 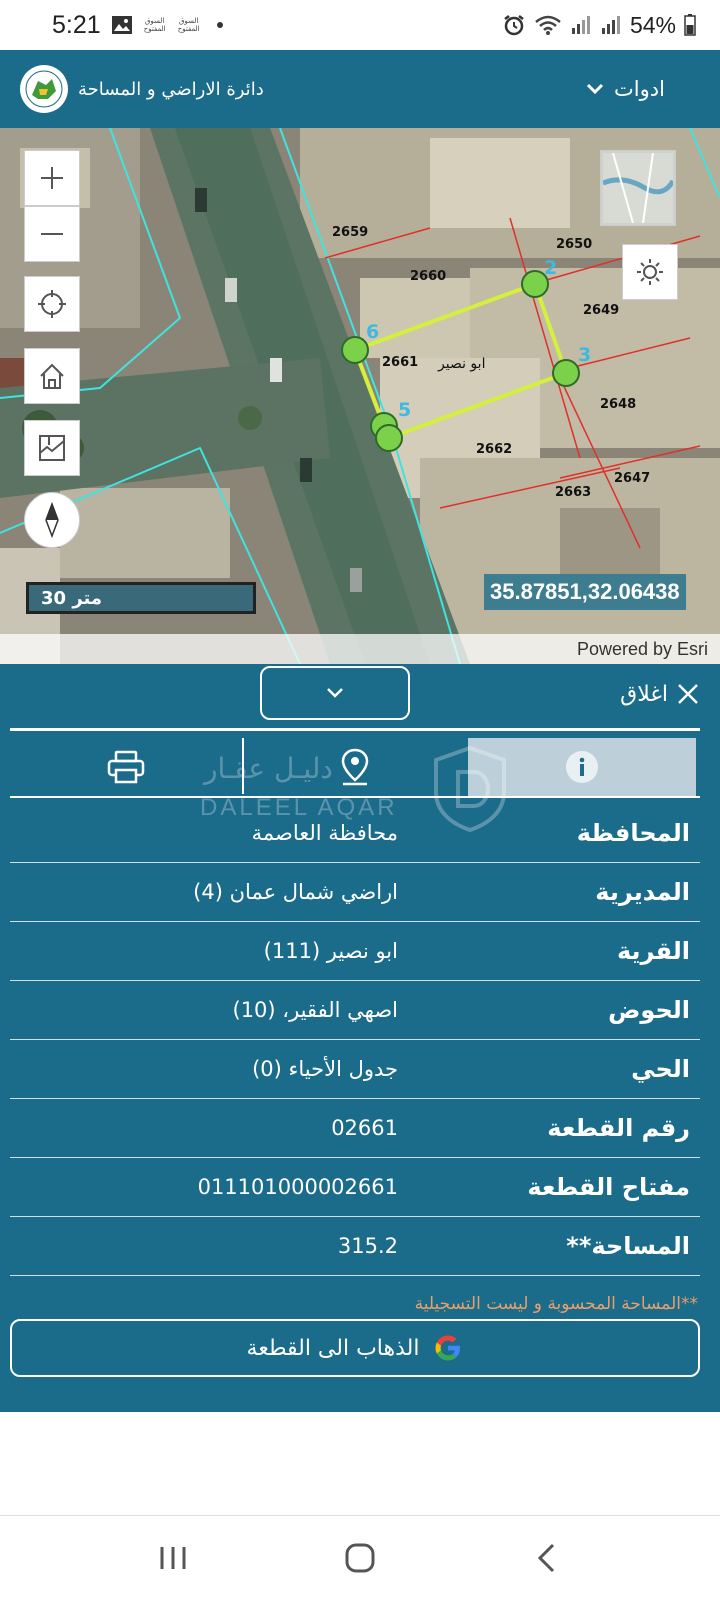 What do you see at coordinates (219, 25) in the screenshot?
I see `more-notifications-dot` at bounding box center [219, 25].